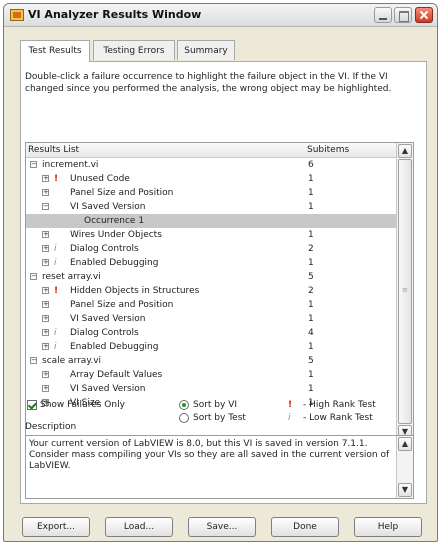 The width and height of the screenshot is (443, 545). Describe the element at coordinates (405, 490) in the screenshot. I see `desc-scroll-down-icon: ▼` at that location.